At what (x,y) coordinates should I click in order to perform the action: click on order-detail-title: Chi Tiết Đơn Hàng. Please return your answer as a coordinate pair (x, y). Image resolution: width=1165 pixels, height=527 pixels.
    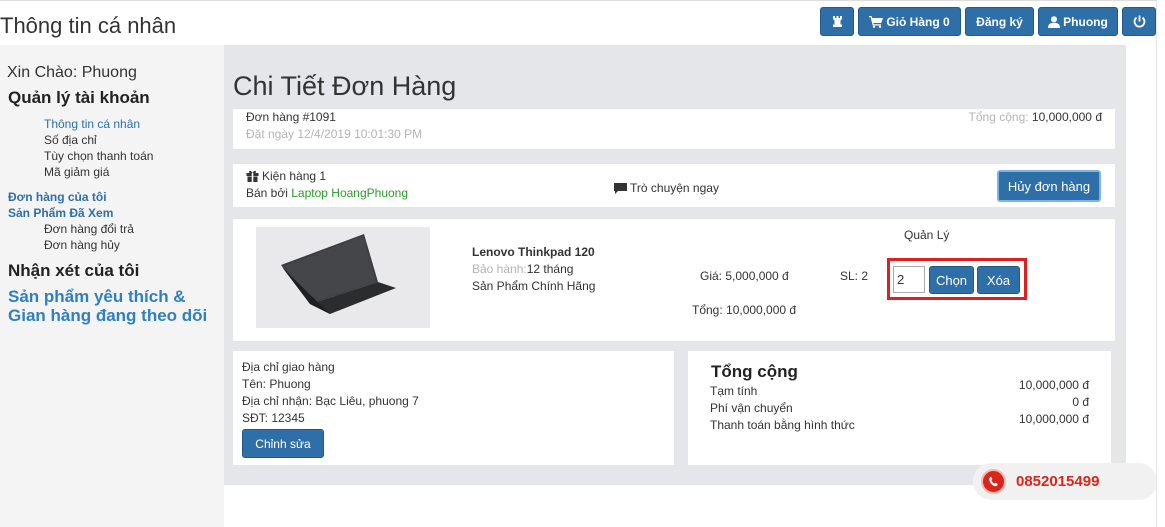
    Looking at the image, I should click on (345, 86).